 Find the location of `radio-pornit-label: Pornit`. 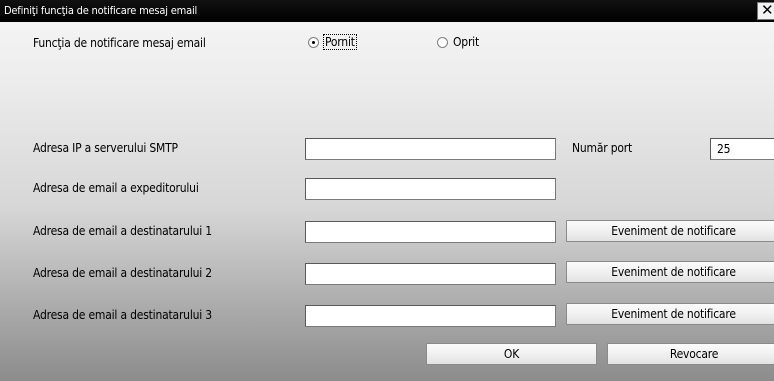

radio-pornit-label: Pornit is located at coordinates (340, 42).